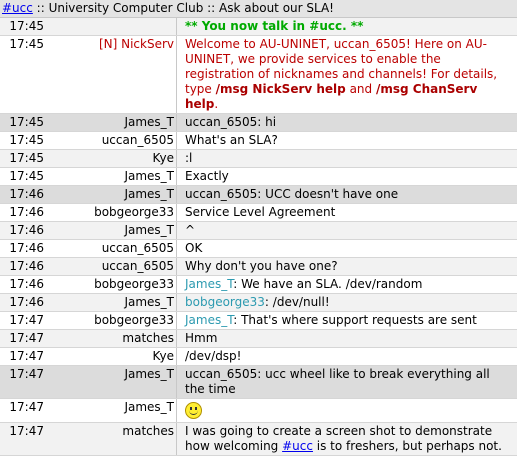  I want to click on message-text: What's an SLA?, so click(231, 140).